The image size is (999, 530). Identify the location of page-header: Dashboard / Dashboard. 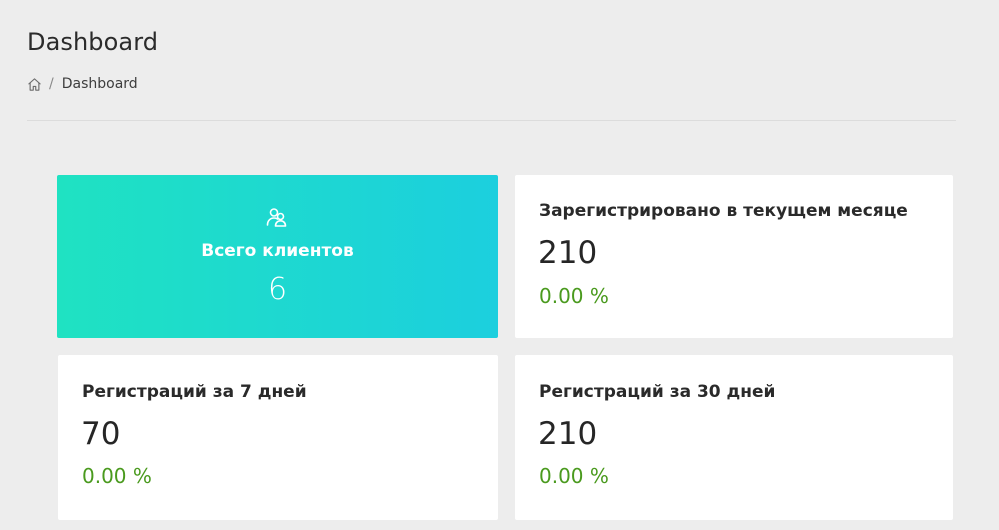
(491, 59).